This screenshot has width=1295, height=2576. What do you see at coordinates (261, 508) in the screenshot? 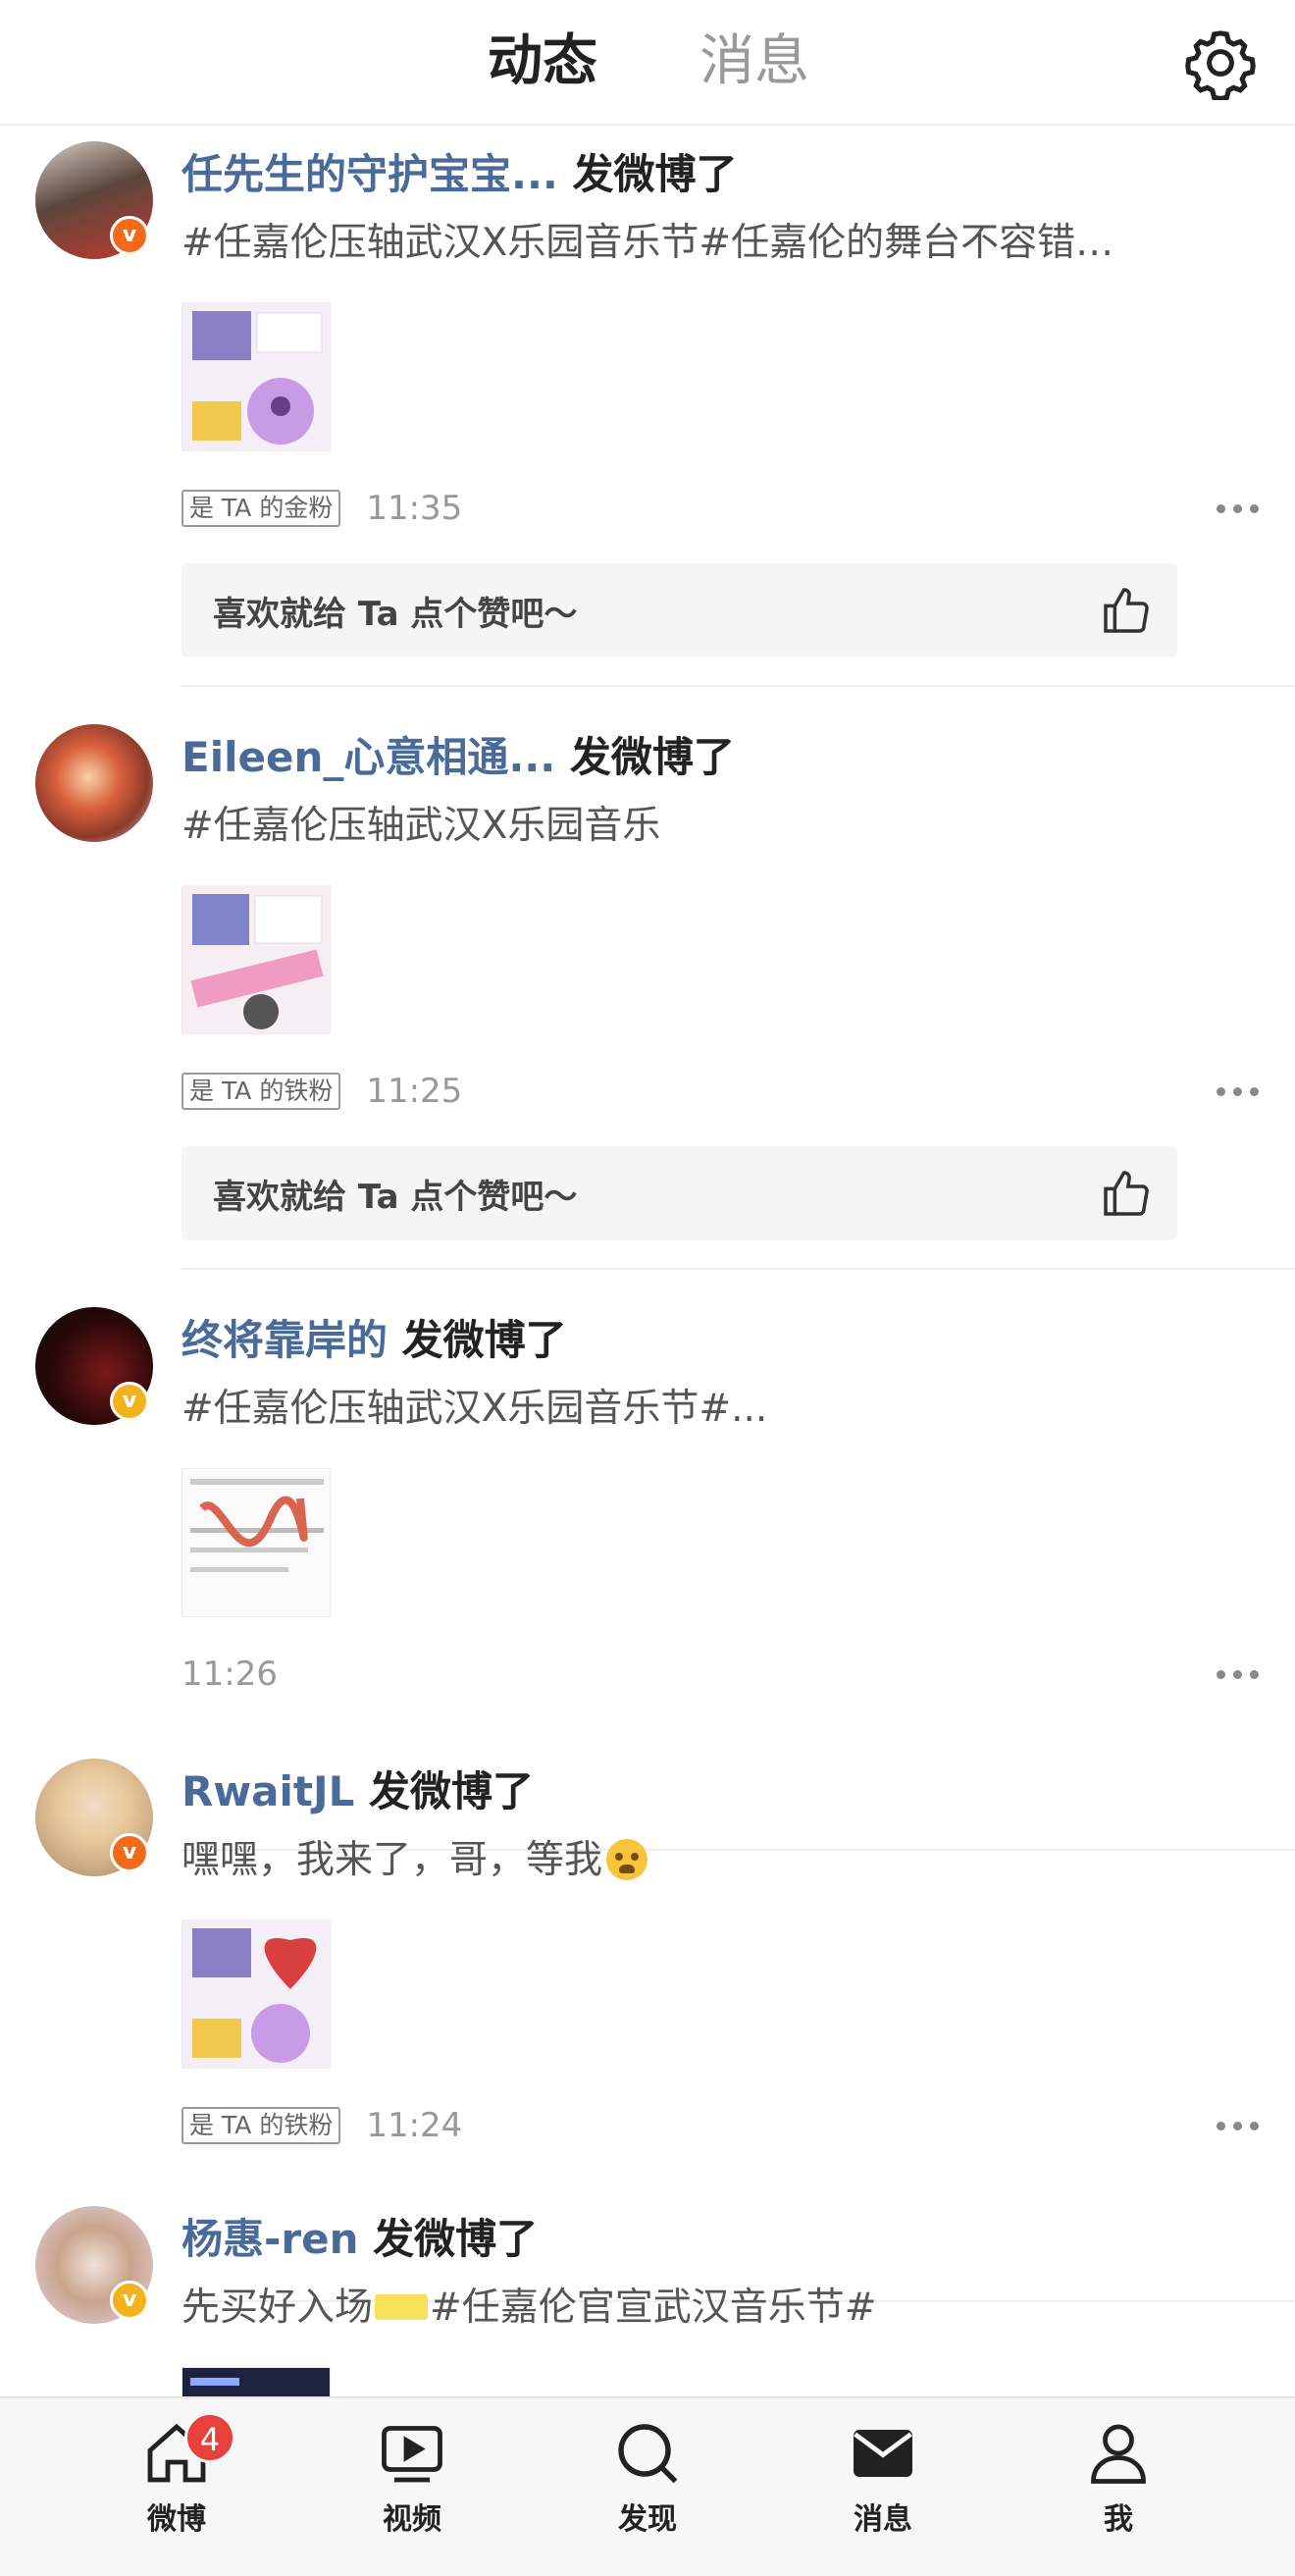
I see `fan-level-badge: 是 TA 的金粉` at bounding box center [261, 508].